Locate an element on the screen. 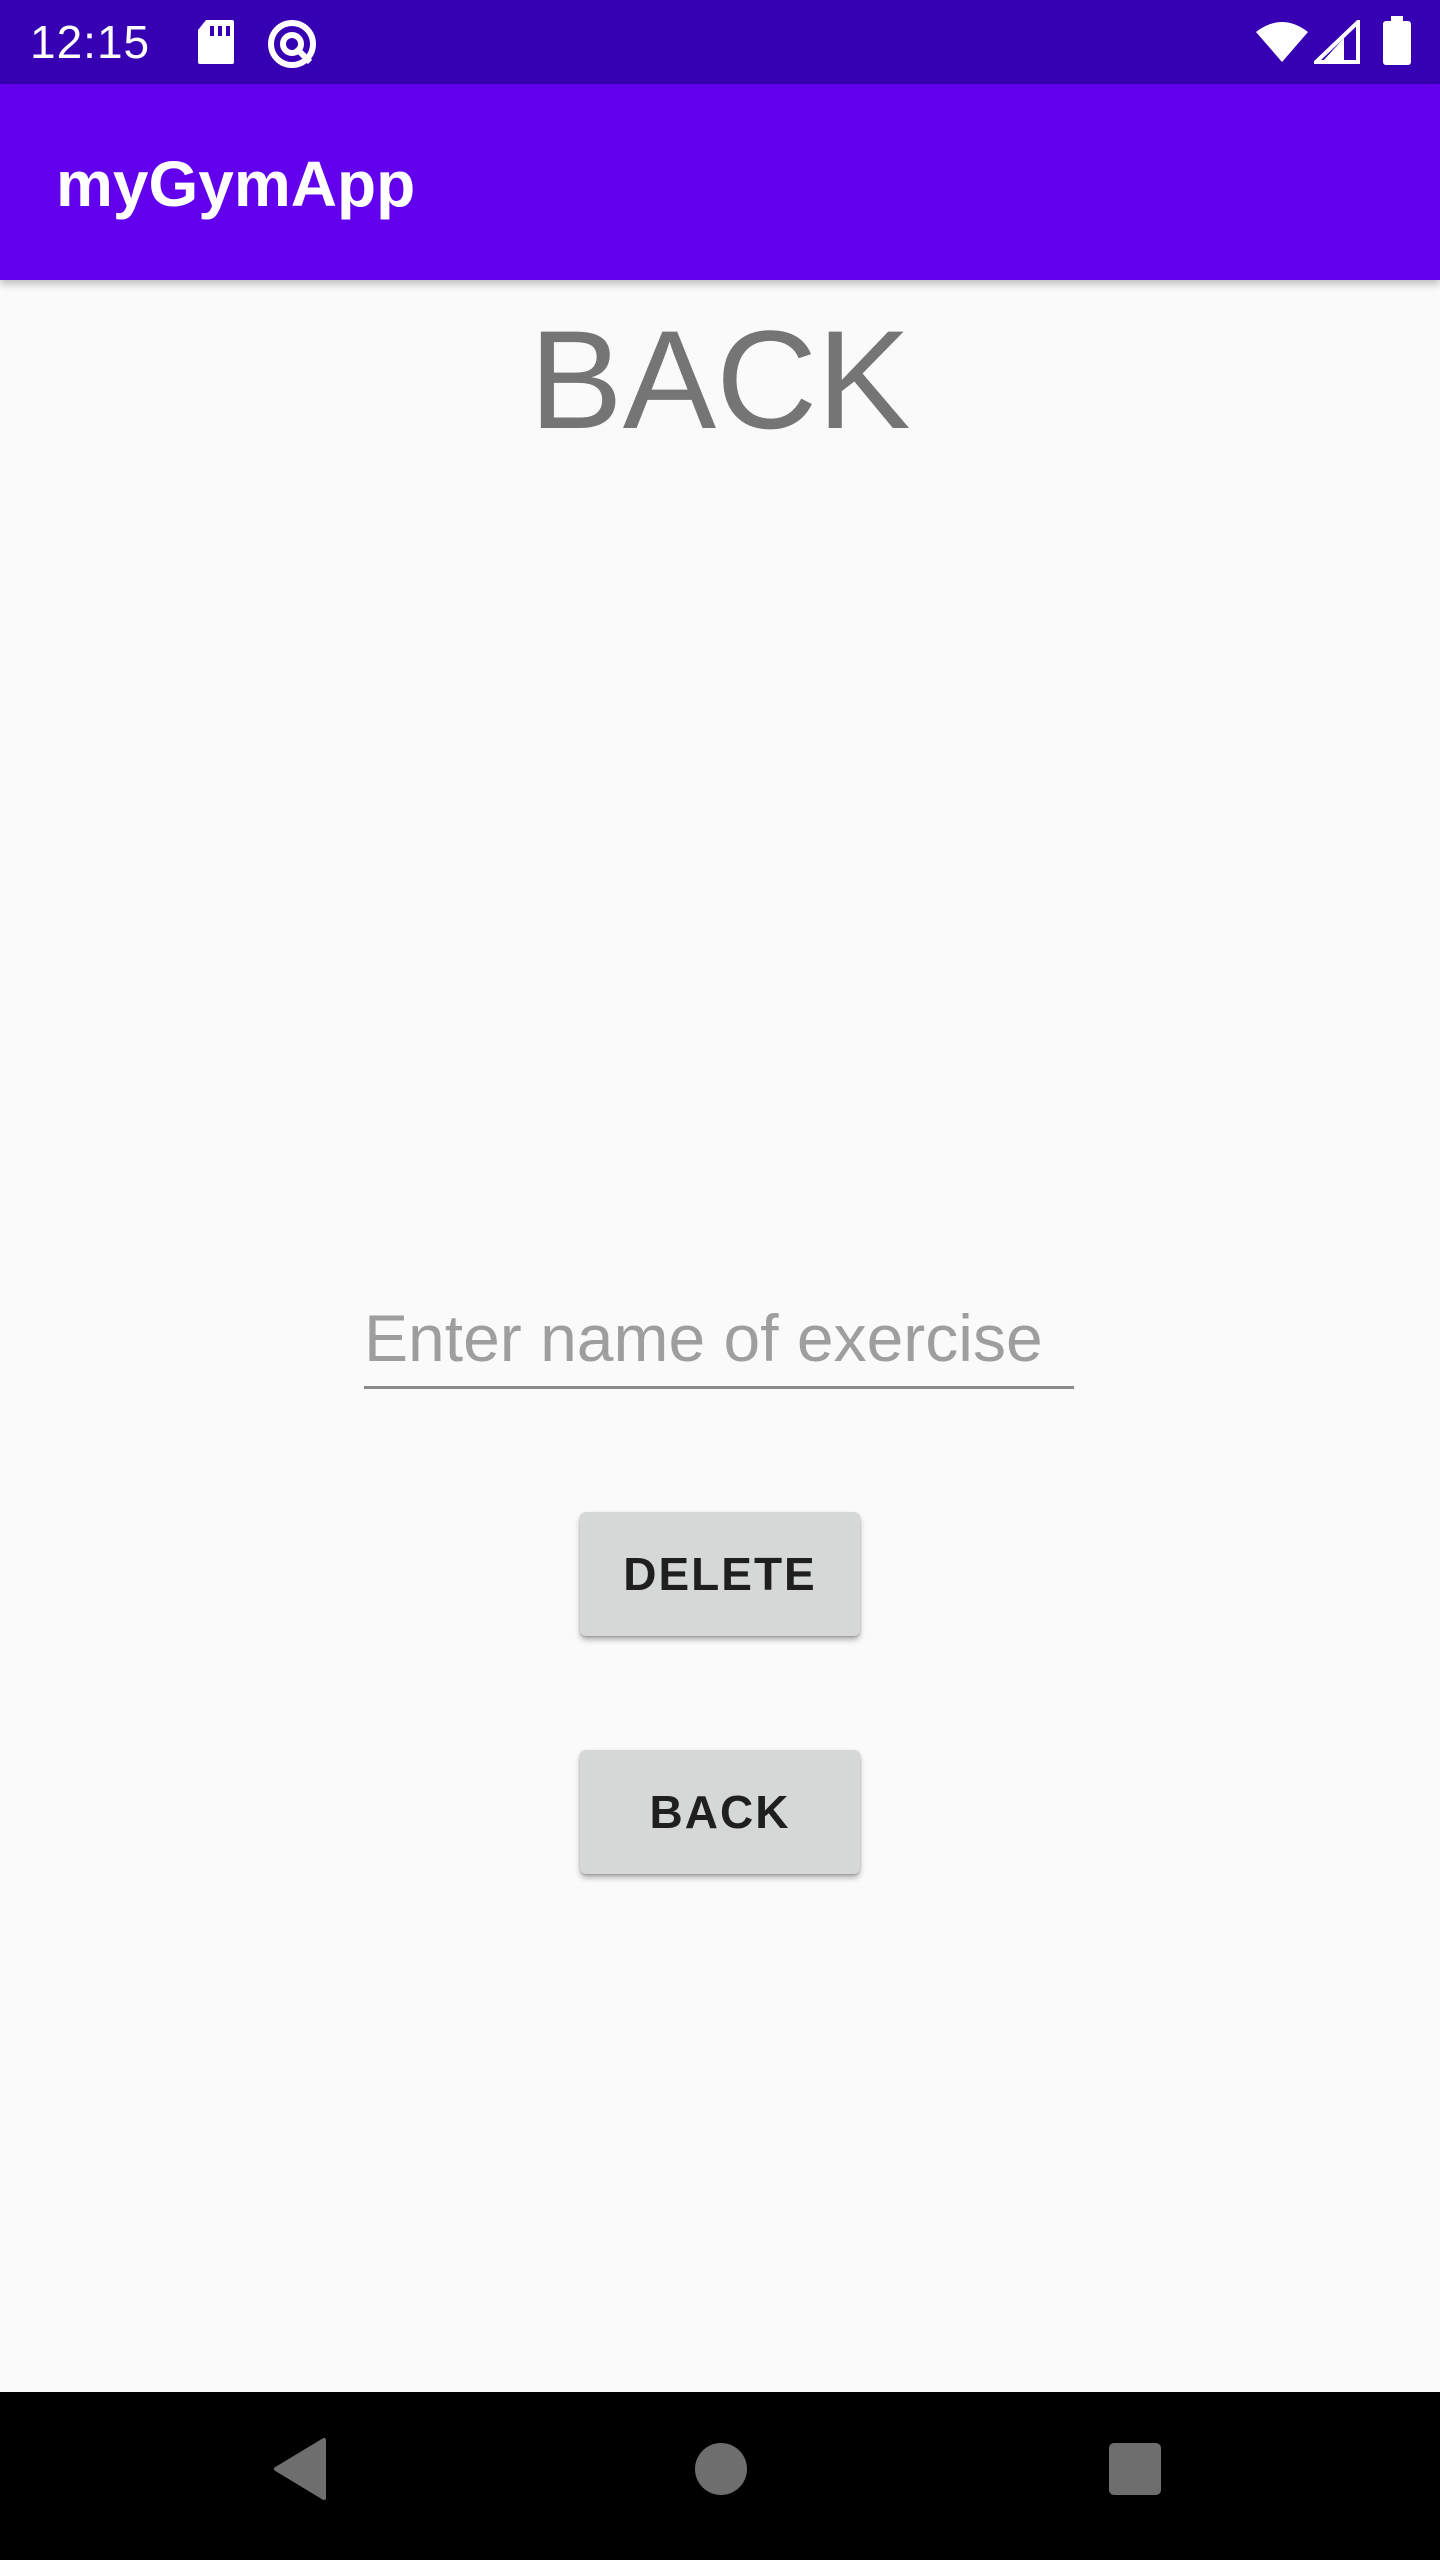 Image resolution: width=1440 pixels, height=2560 pixels. wifi-icon is located at coordinates (1282, 44).